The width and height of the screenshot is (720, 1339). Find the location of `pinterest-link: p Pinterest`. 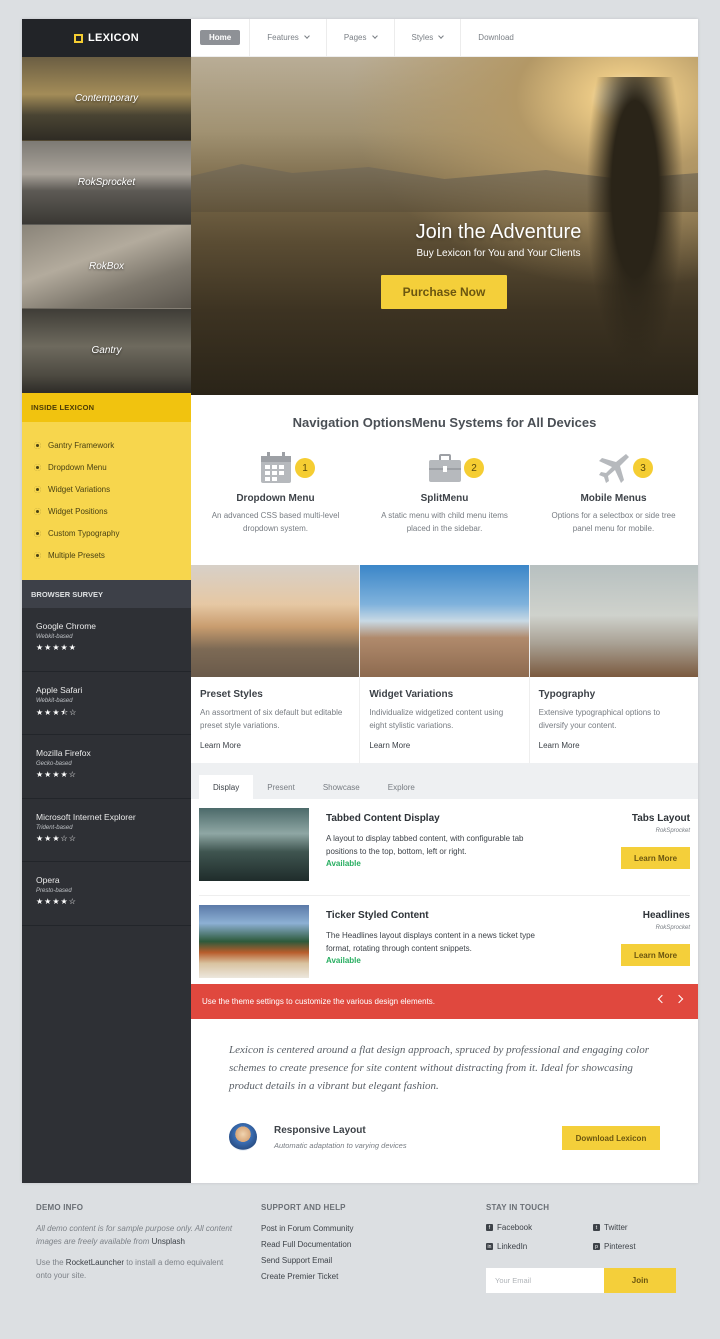

pinterest-link: p Pinterest is located at coordinates (614, 1246).